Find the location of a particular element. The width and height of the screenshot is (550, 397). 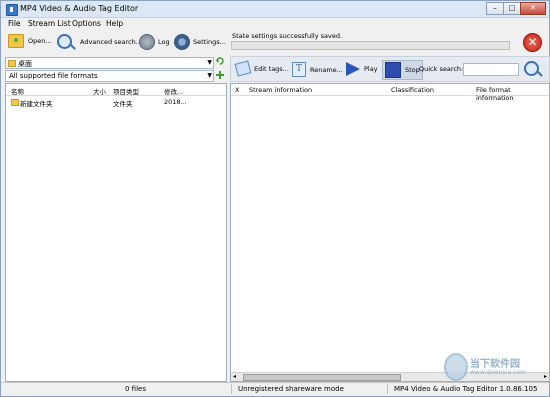

watermark: 当下软件园 www.downxia.com is located at coordinates (495, 367).